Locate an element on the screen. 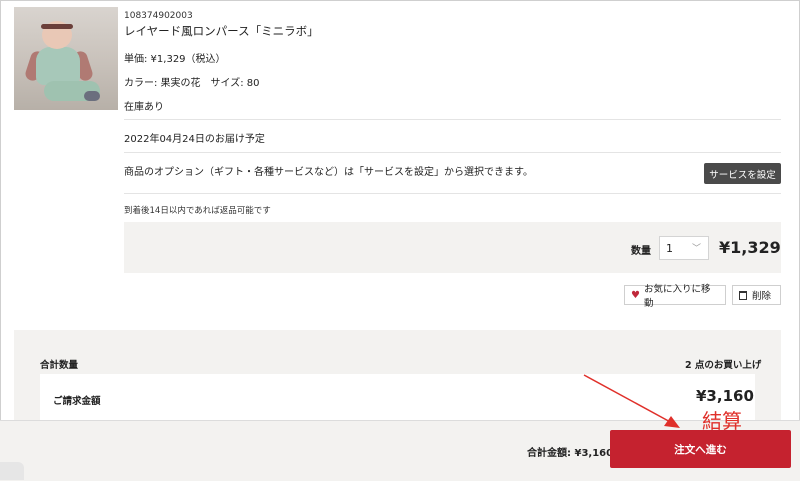 This screenshot has height=481, width=800. favorites-label: お気に入りに移動 is located at coordinates (677, 296).